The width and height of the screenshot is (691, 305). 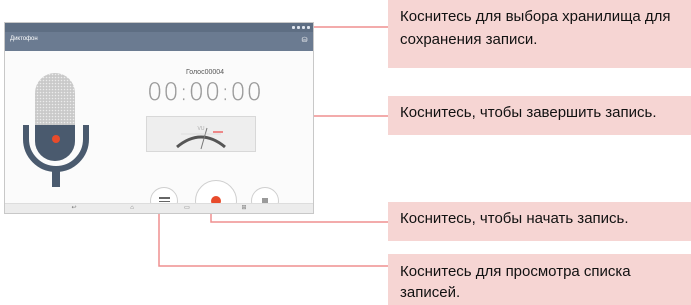 What do you see at coordinates (201, 129) in the screenshot?
I see `vu-label: VU` at bounding box center [201, 129].